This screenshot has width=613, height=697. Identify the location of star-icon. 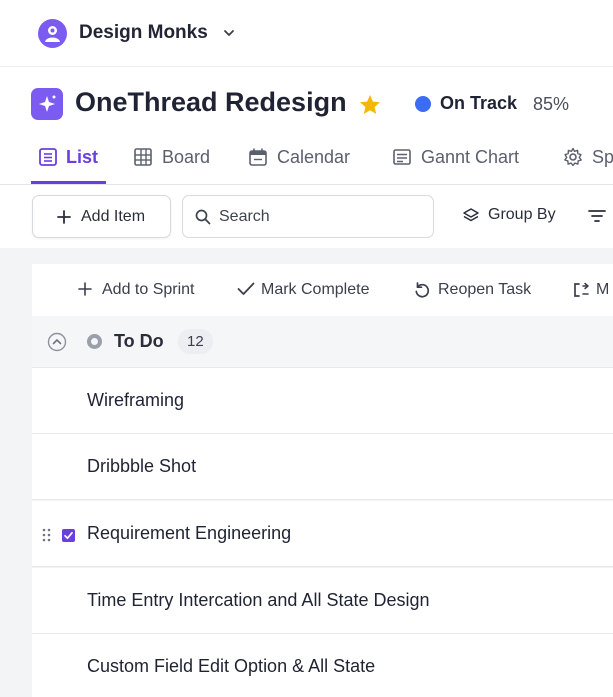
(370, 107).